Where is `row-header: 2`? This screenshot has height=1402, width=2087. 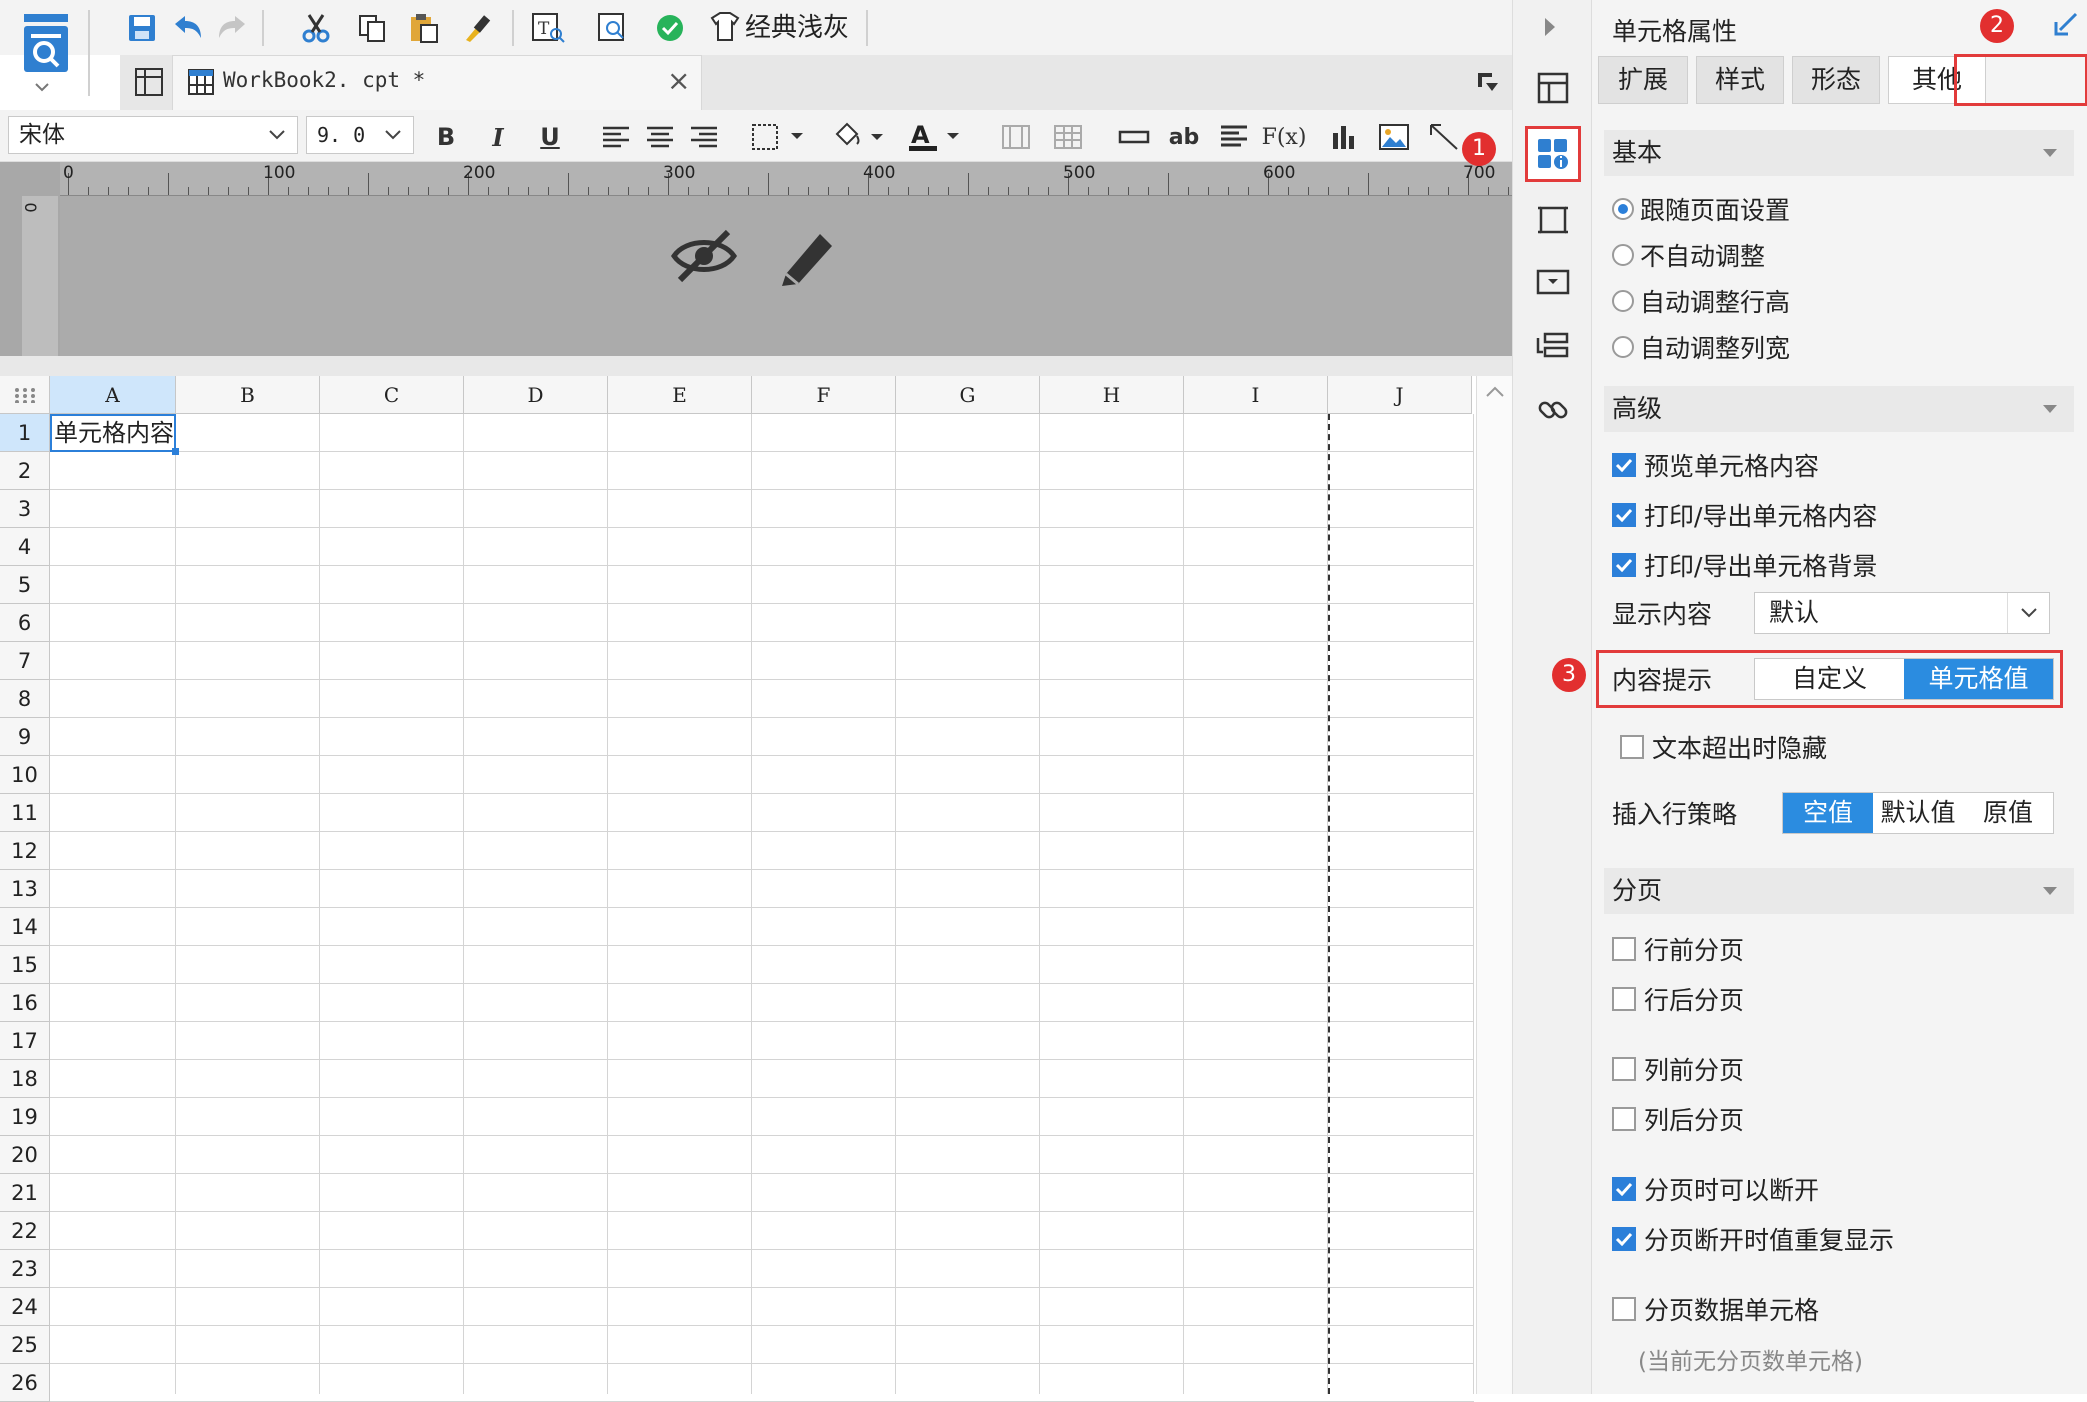
row-header: 2 is located at coordinates (25, 471).